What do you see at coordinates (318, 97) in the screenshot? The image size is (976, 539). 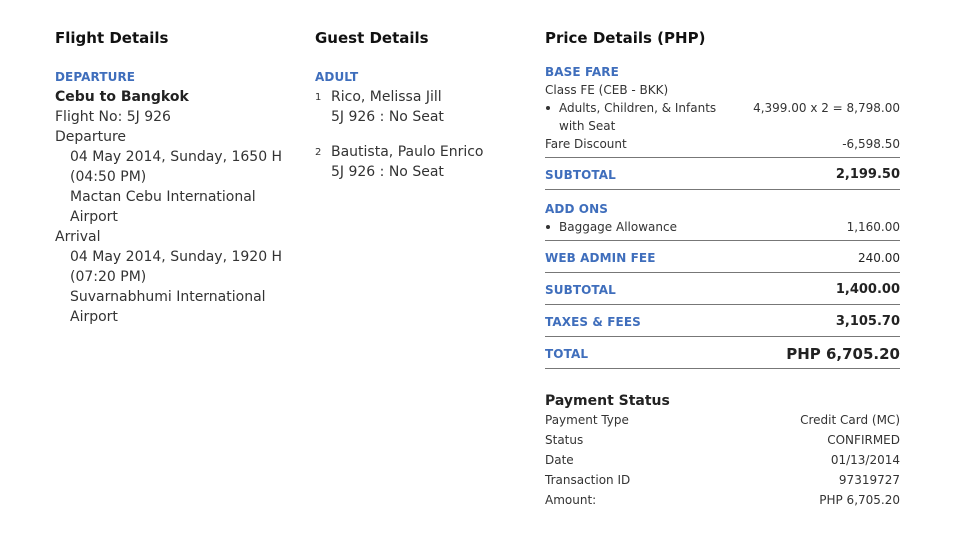 I see `guest-number: 1` at bounding box center [318, 97].